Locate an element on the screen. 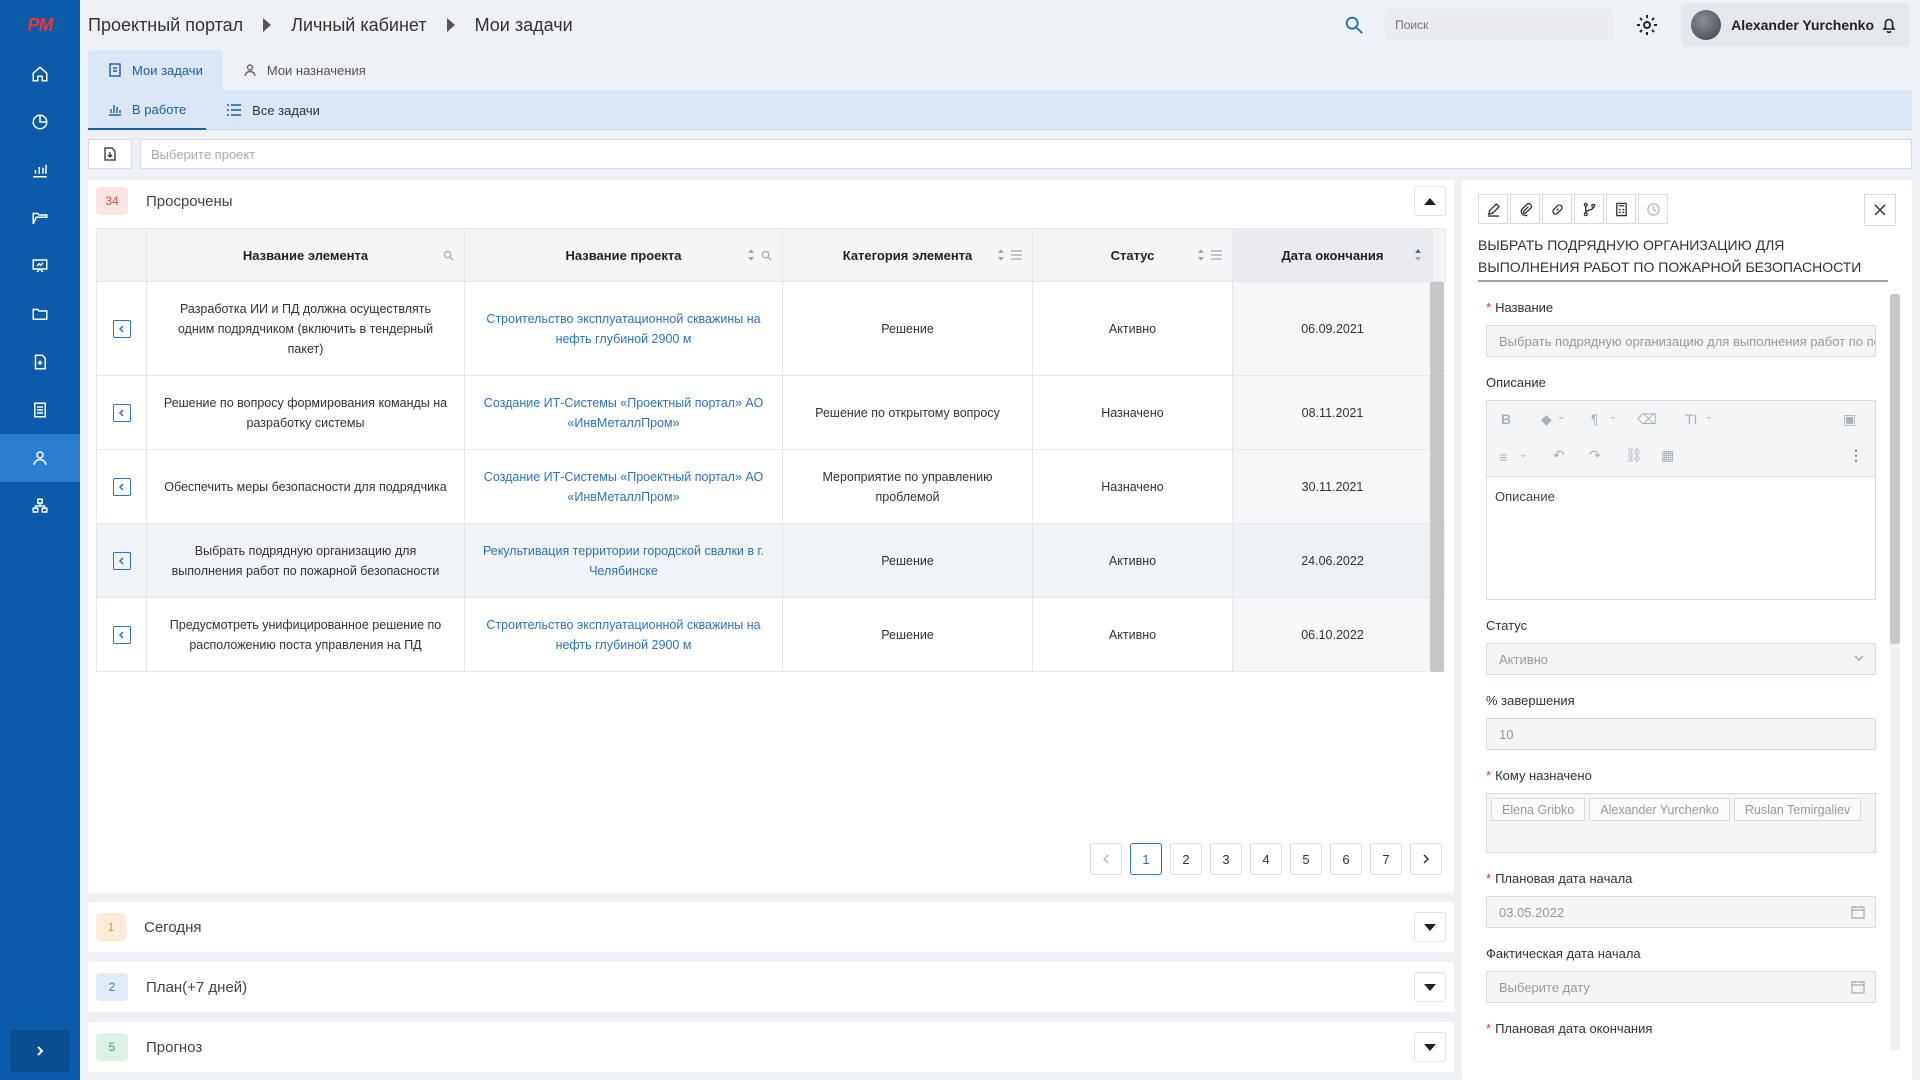  plan-section: 2 План(+7 дней) is located at coordinates (771, 987).